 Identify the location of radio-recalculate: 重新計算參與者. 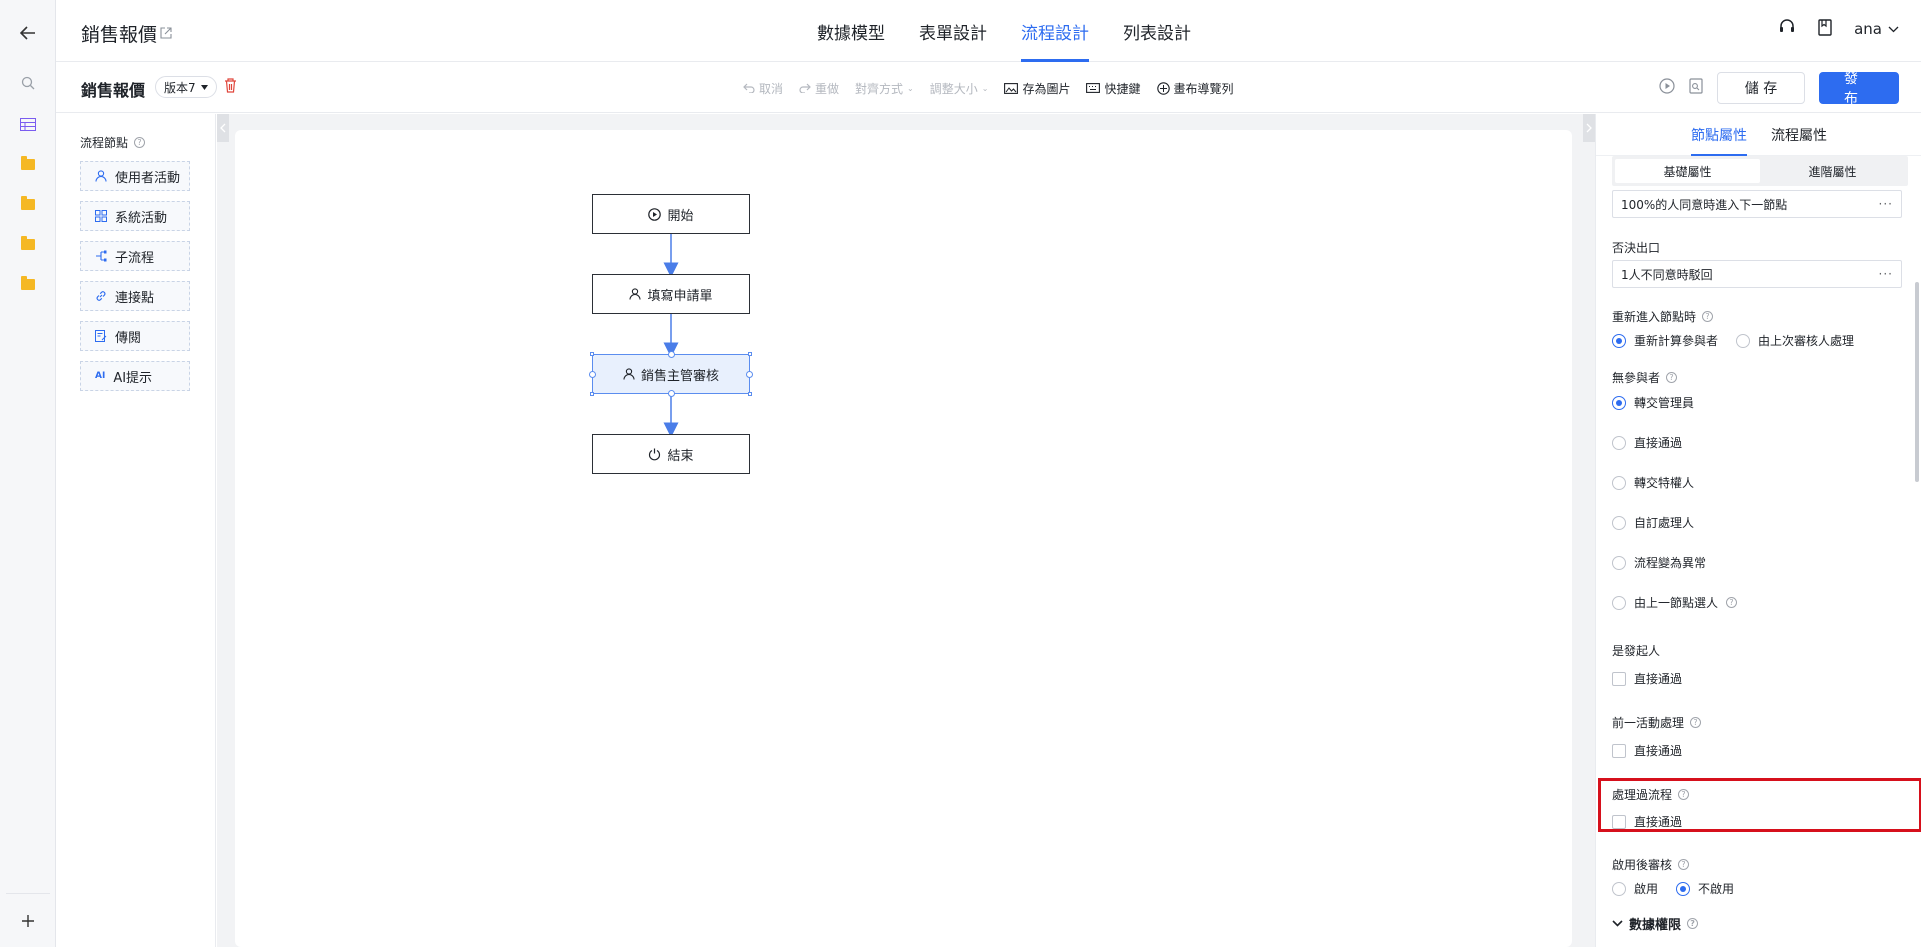
(1665, 340).